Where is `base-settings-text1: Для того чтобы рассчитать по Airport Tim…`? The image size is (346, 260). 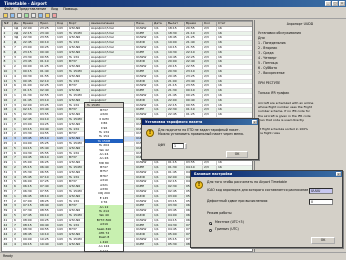 base-settings-text1: Для того чтобы рассчитать по Airport Tim… is located at coordinates (247, 182).